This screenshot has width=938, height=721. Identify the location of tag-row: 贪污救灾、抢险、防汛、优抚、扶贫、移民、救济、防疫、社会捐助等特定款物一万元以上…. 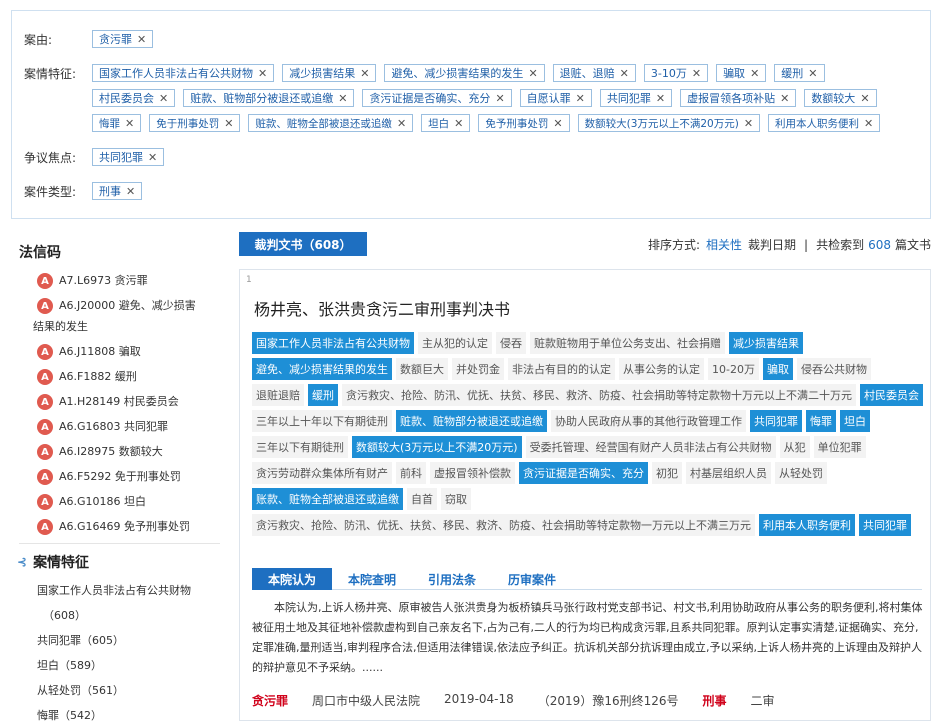
(587, 525).